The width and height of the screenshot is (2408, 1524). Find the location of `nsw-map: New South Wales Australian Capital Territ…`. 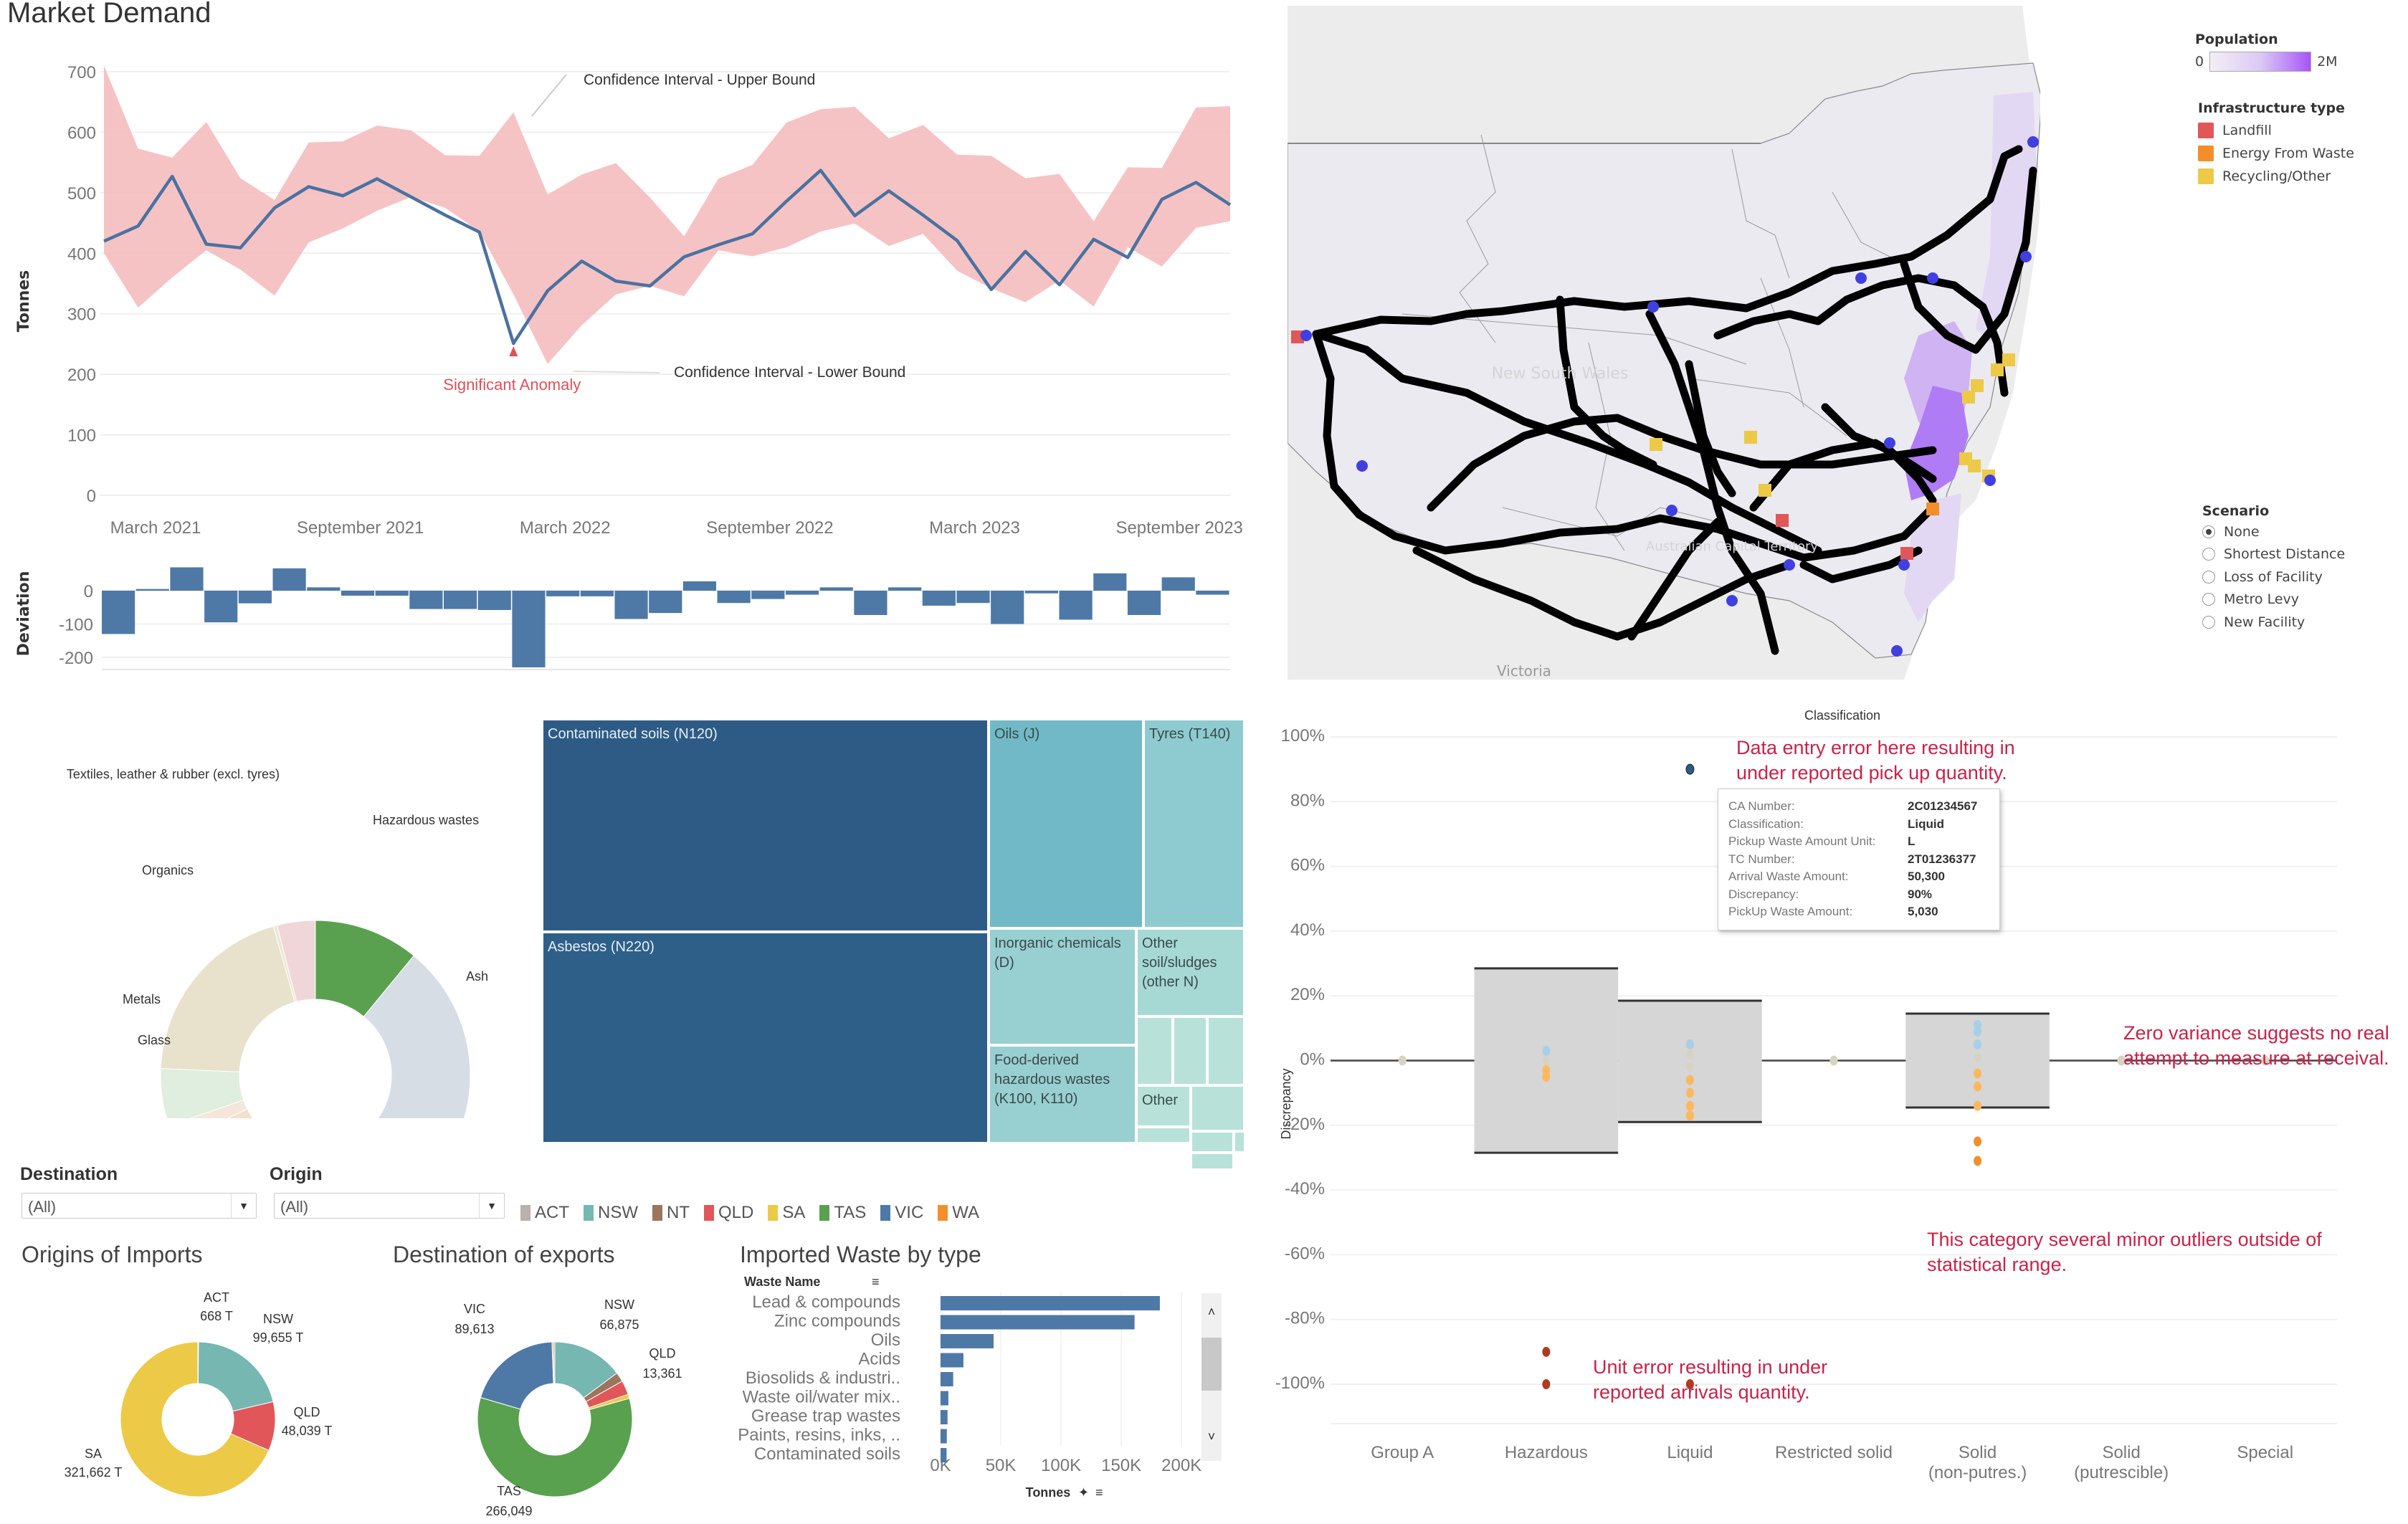

nsw-map: New South Wales Australian Capital Territ… is located at coordinates (1664, 343).